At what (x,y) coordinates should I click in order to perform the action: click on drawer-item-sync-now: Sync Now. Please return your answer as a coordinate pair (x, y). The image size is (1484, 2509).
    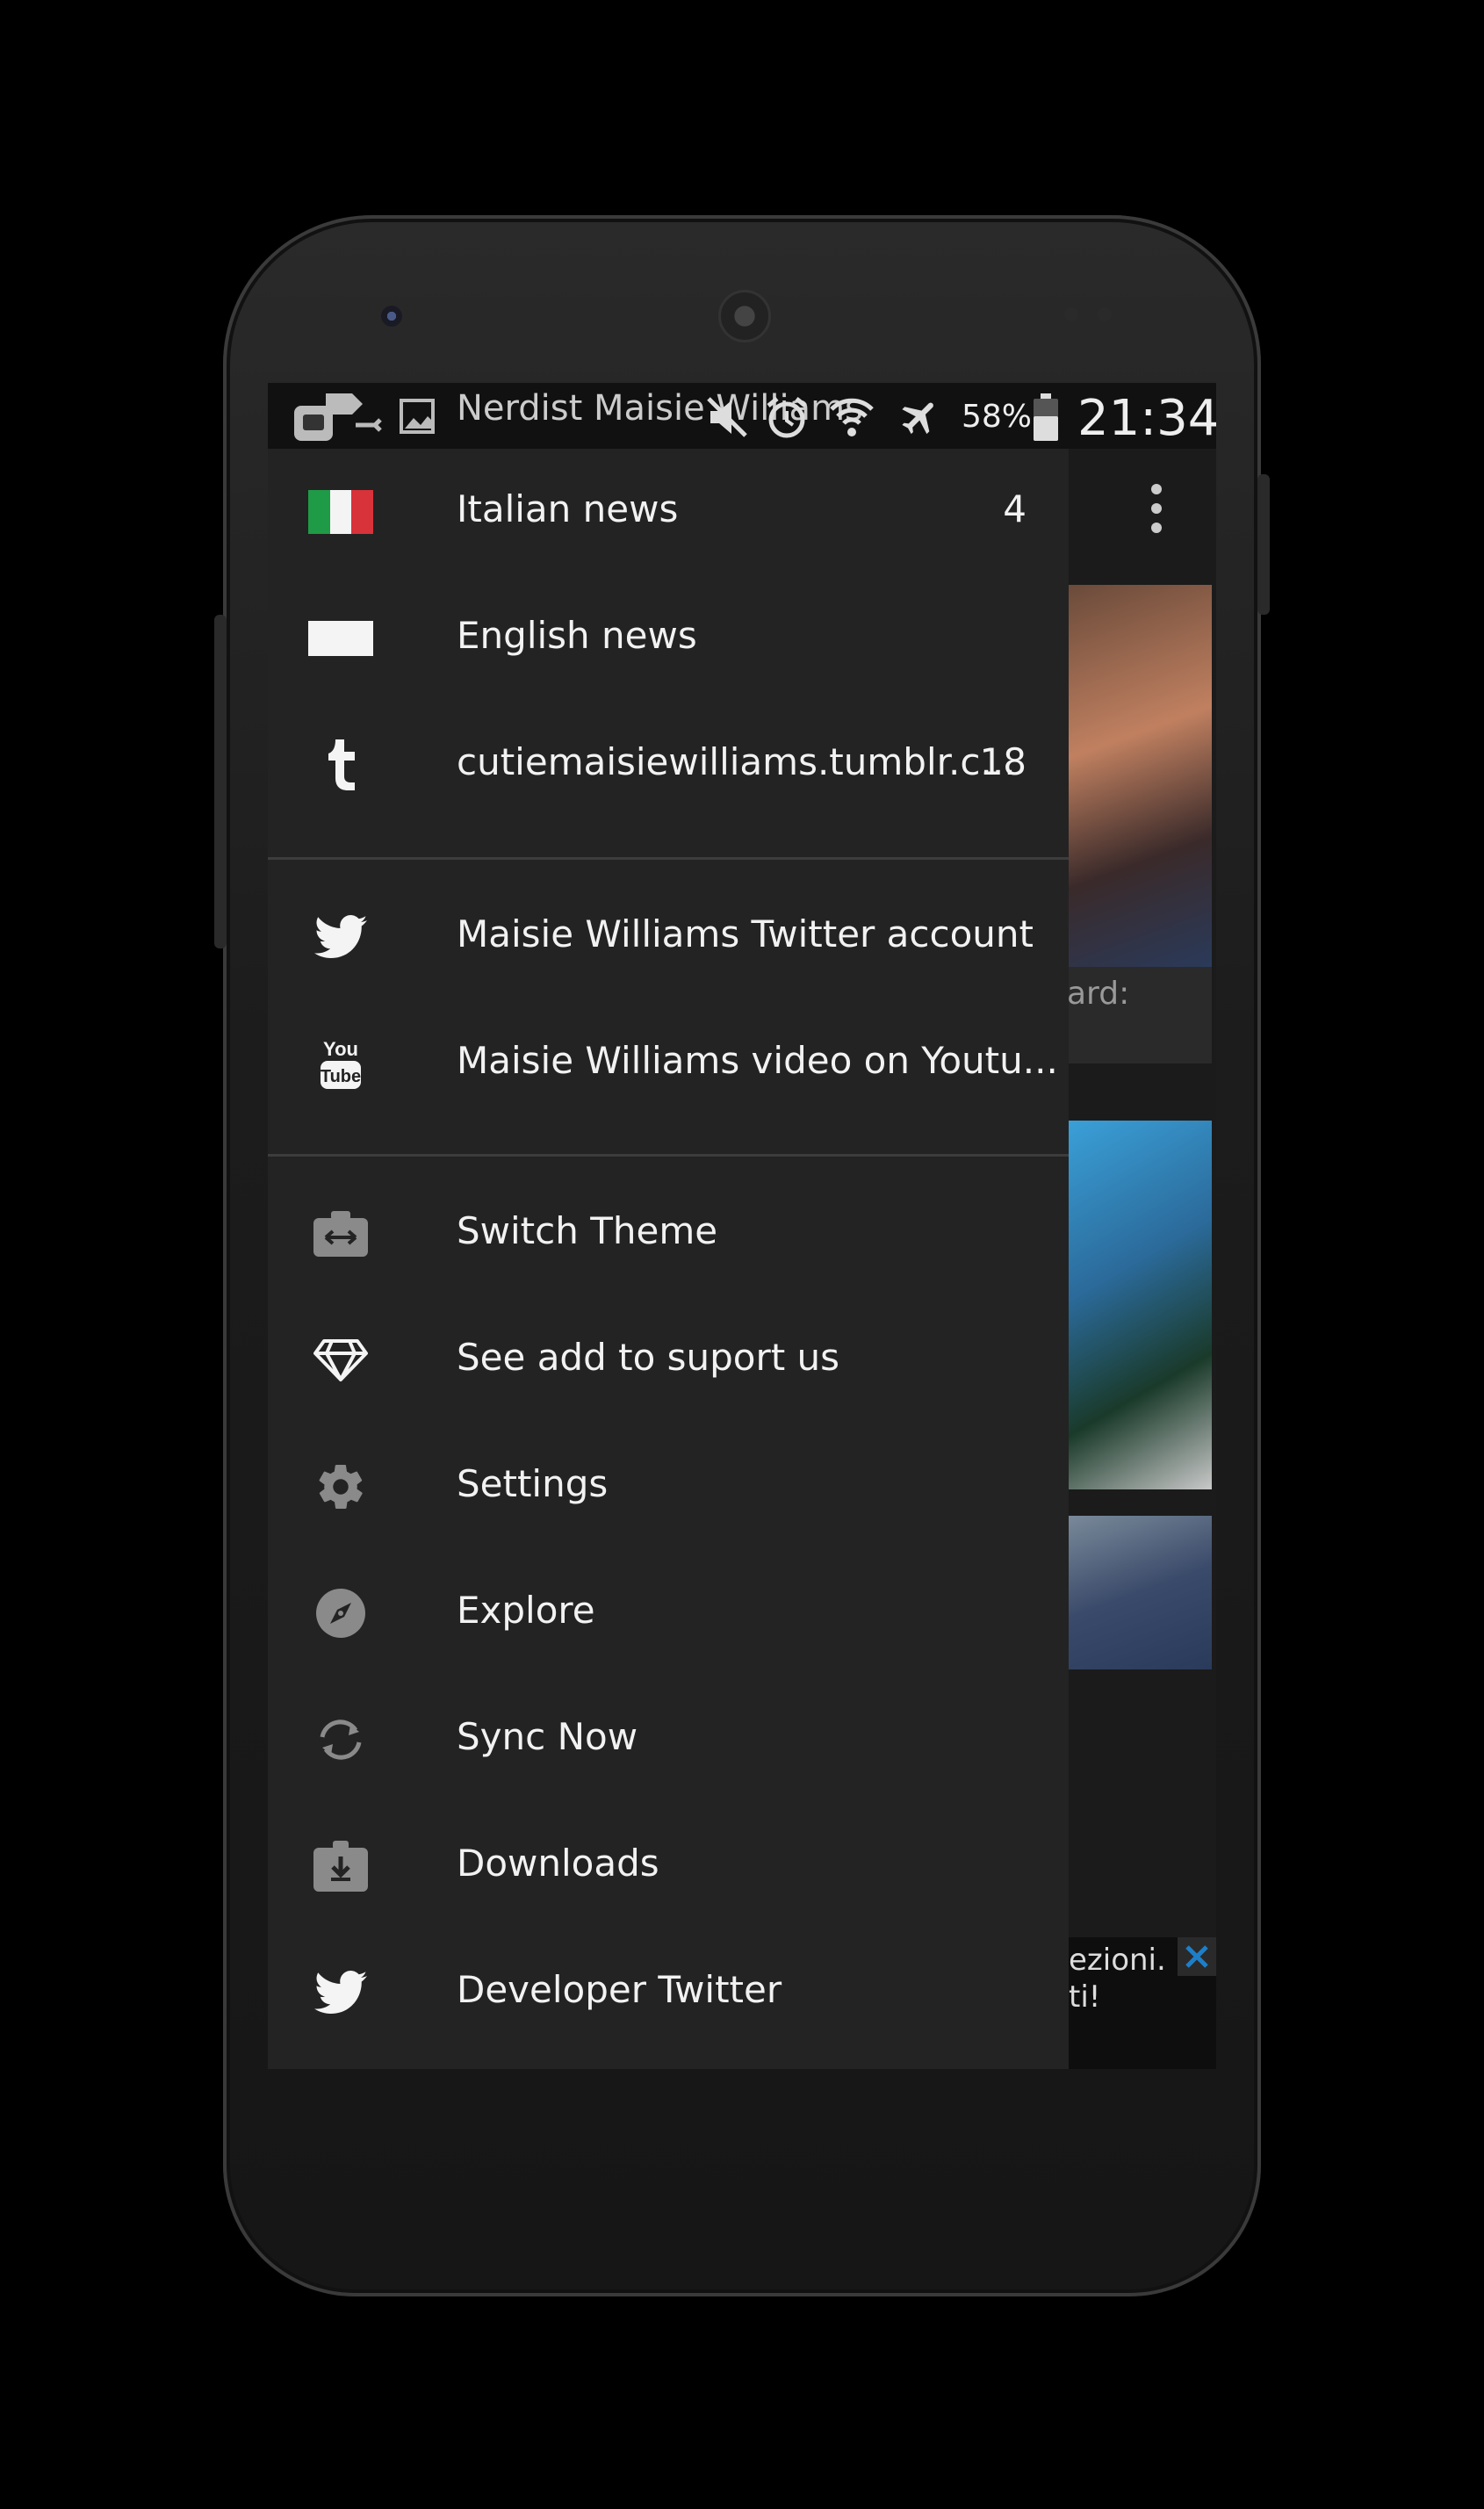
    Looking at the image, I should click on (668, 1739).